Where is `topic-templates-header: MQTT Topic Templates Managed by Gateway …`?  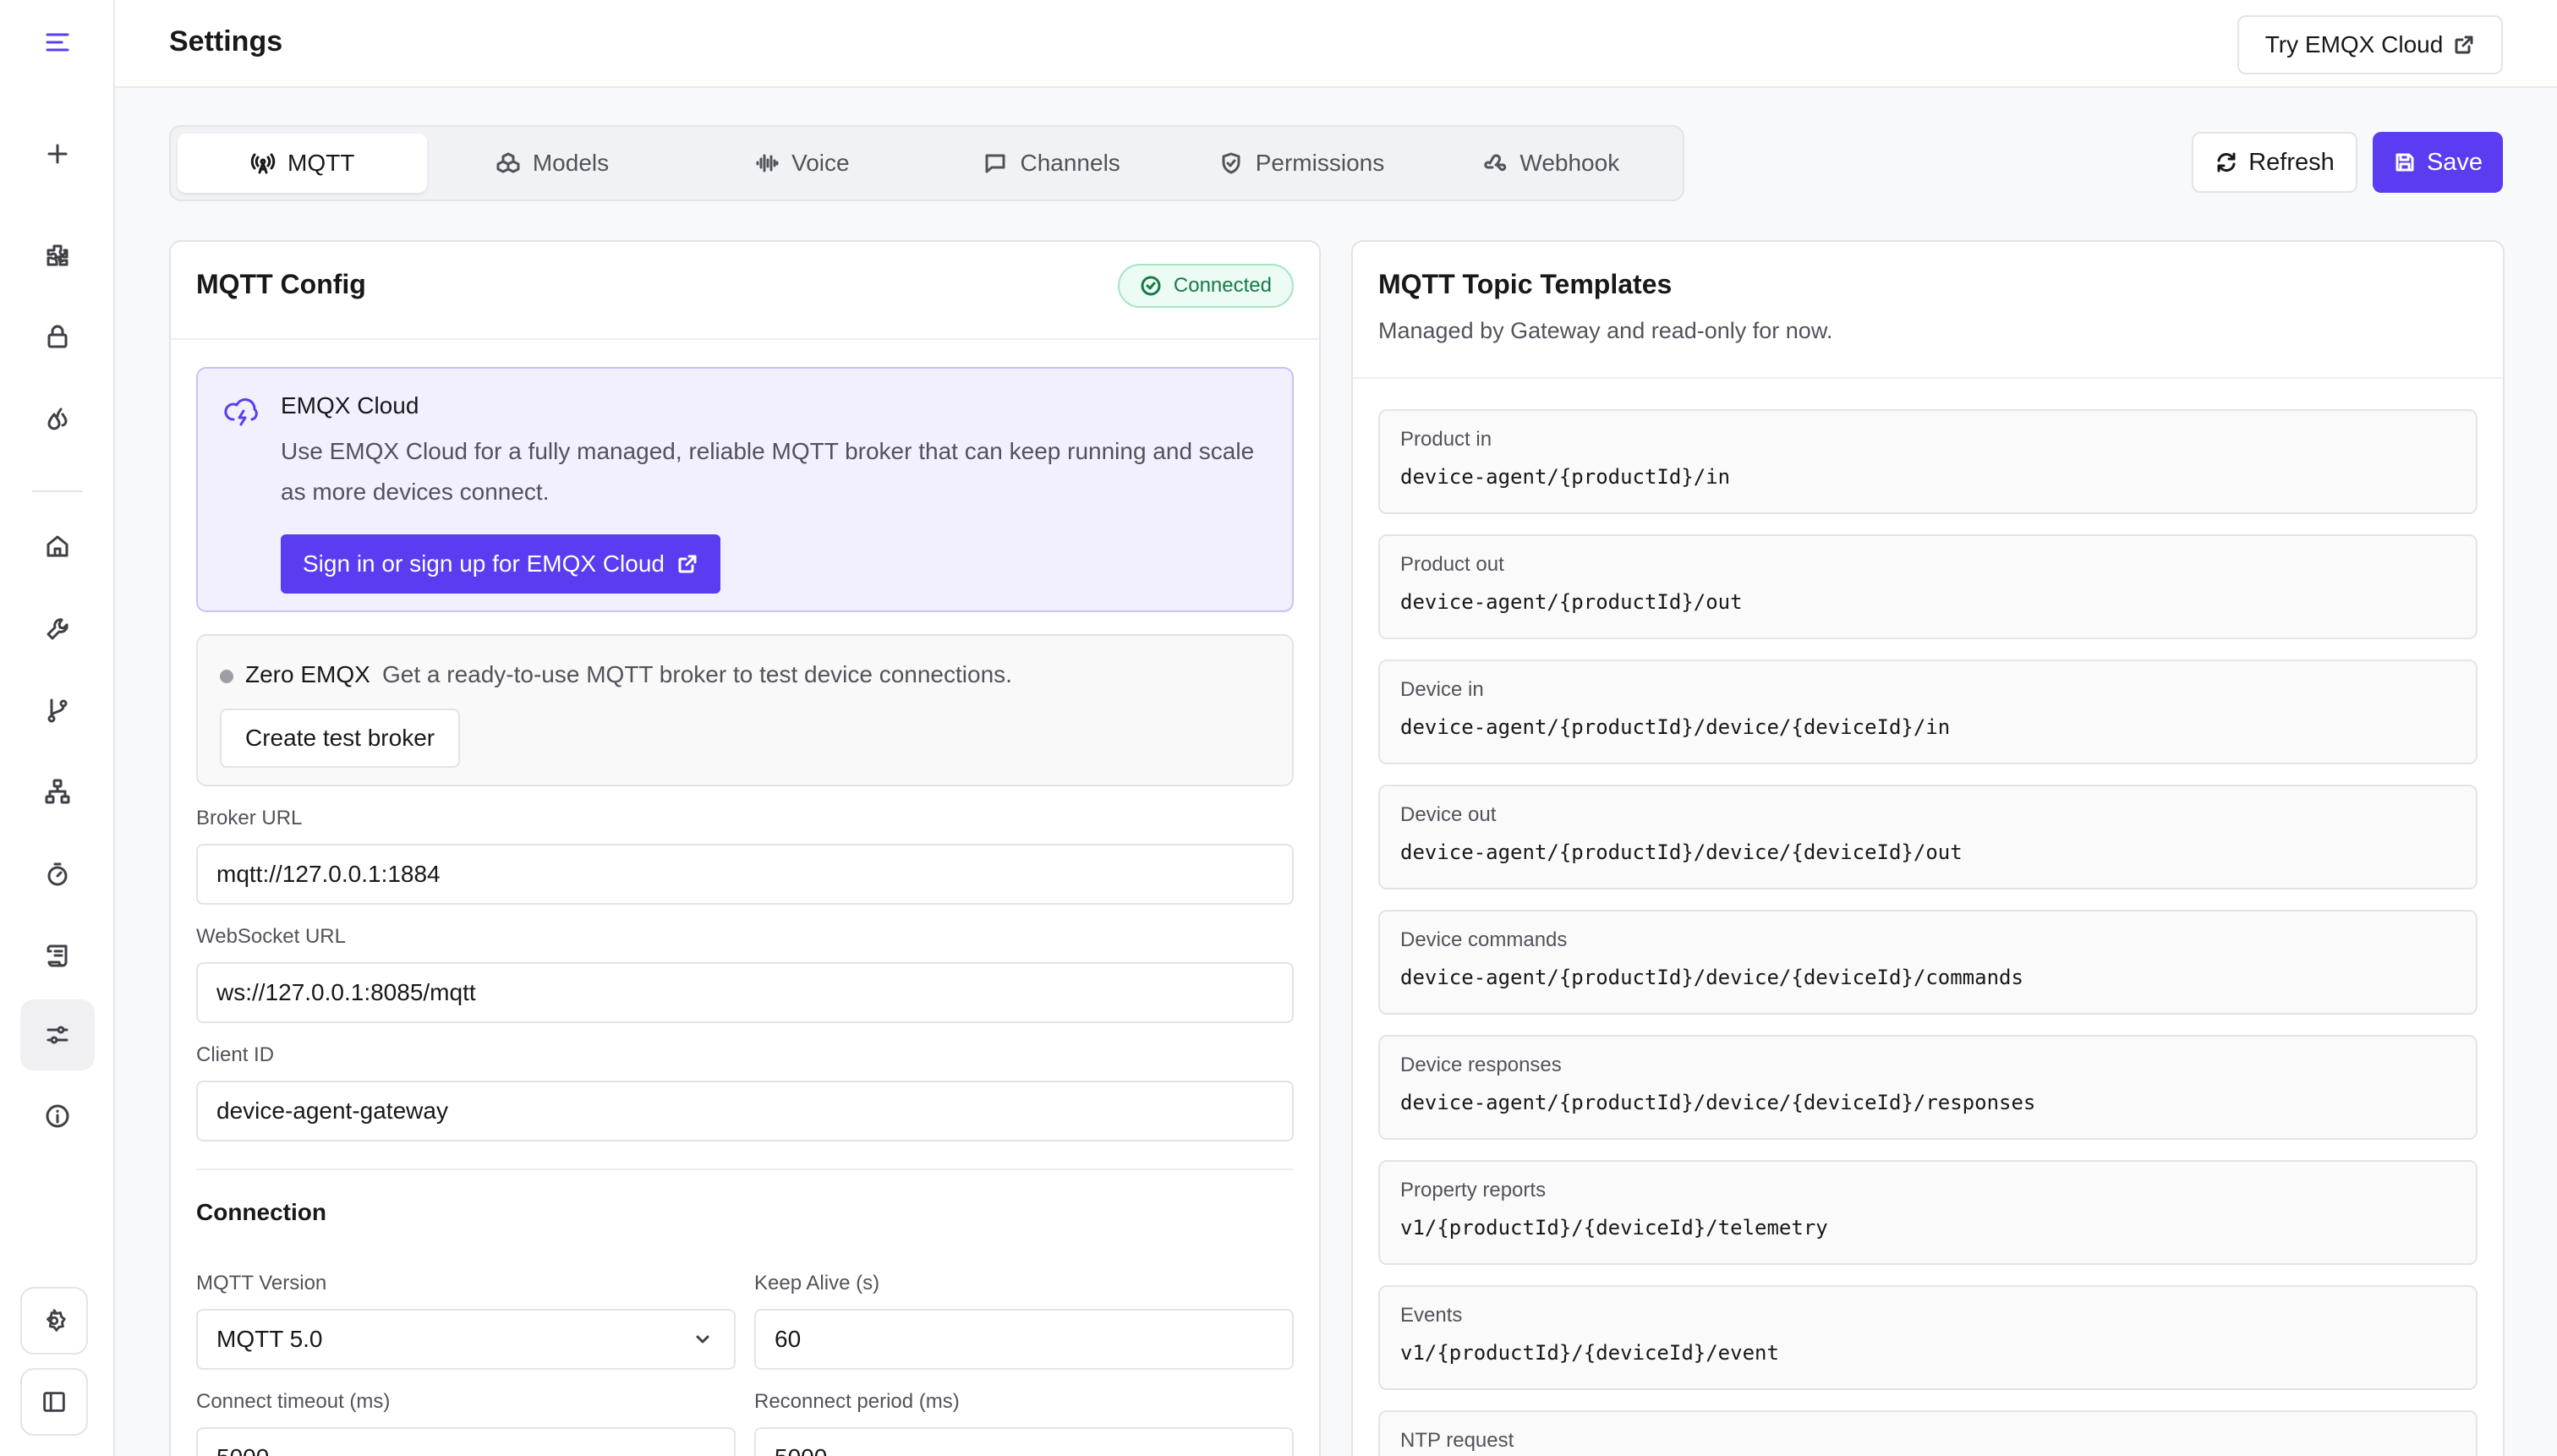
topic-templates-header: MQTT Topic Templates Managed by Gateway … is located at coordinates (1928, 310).